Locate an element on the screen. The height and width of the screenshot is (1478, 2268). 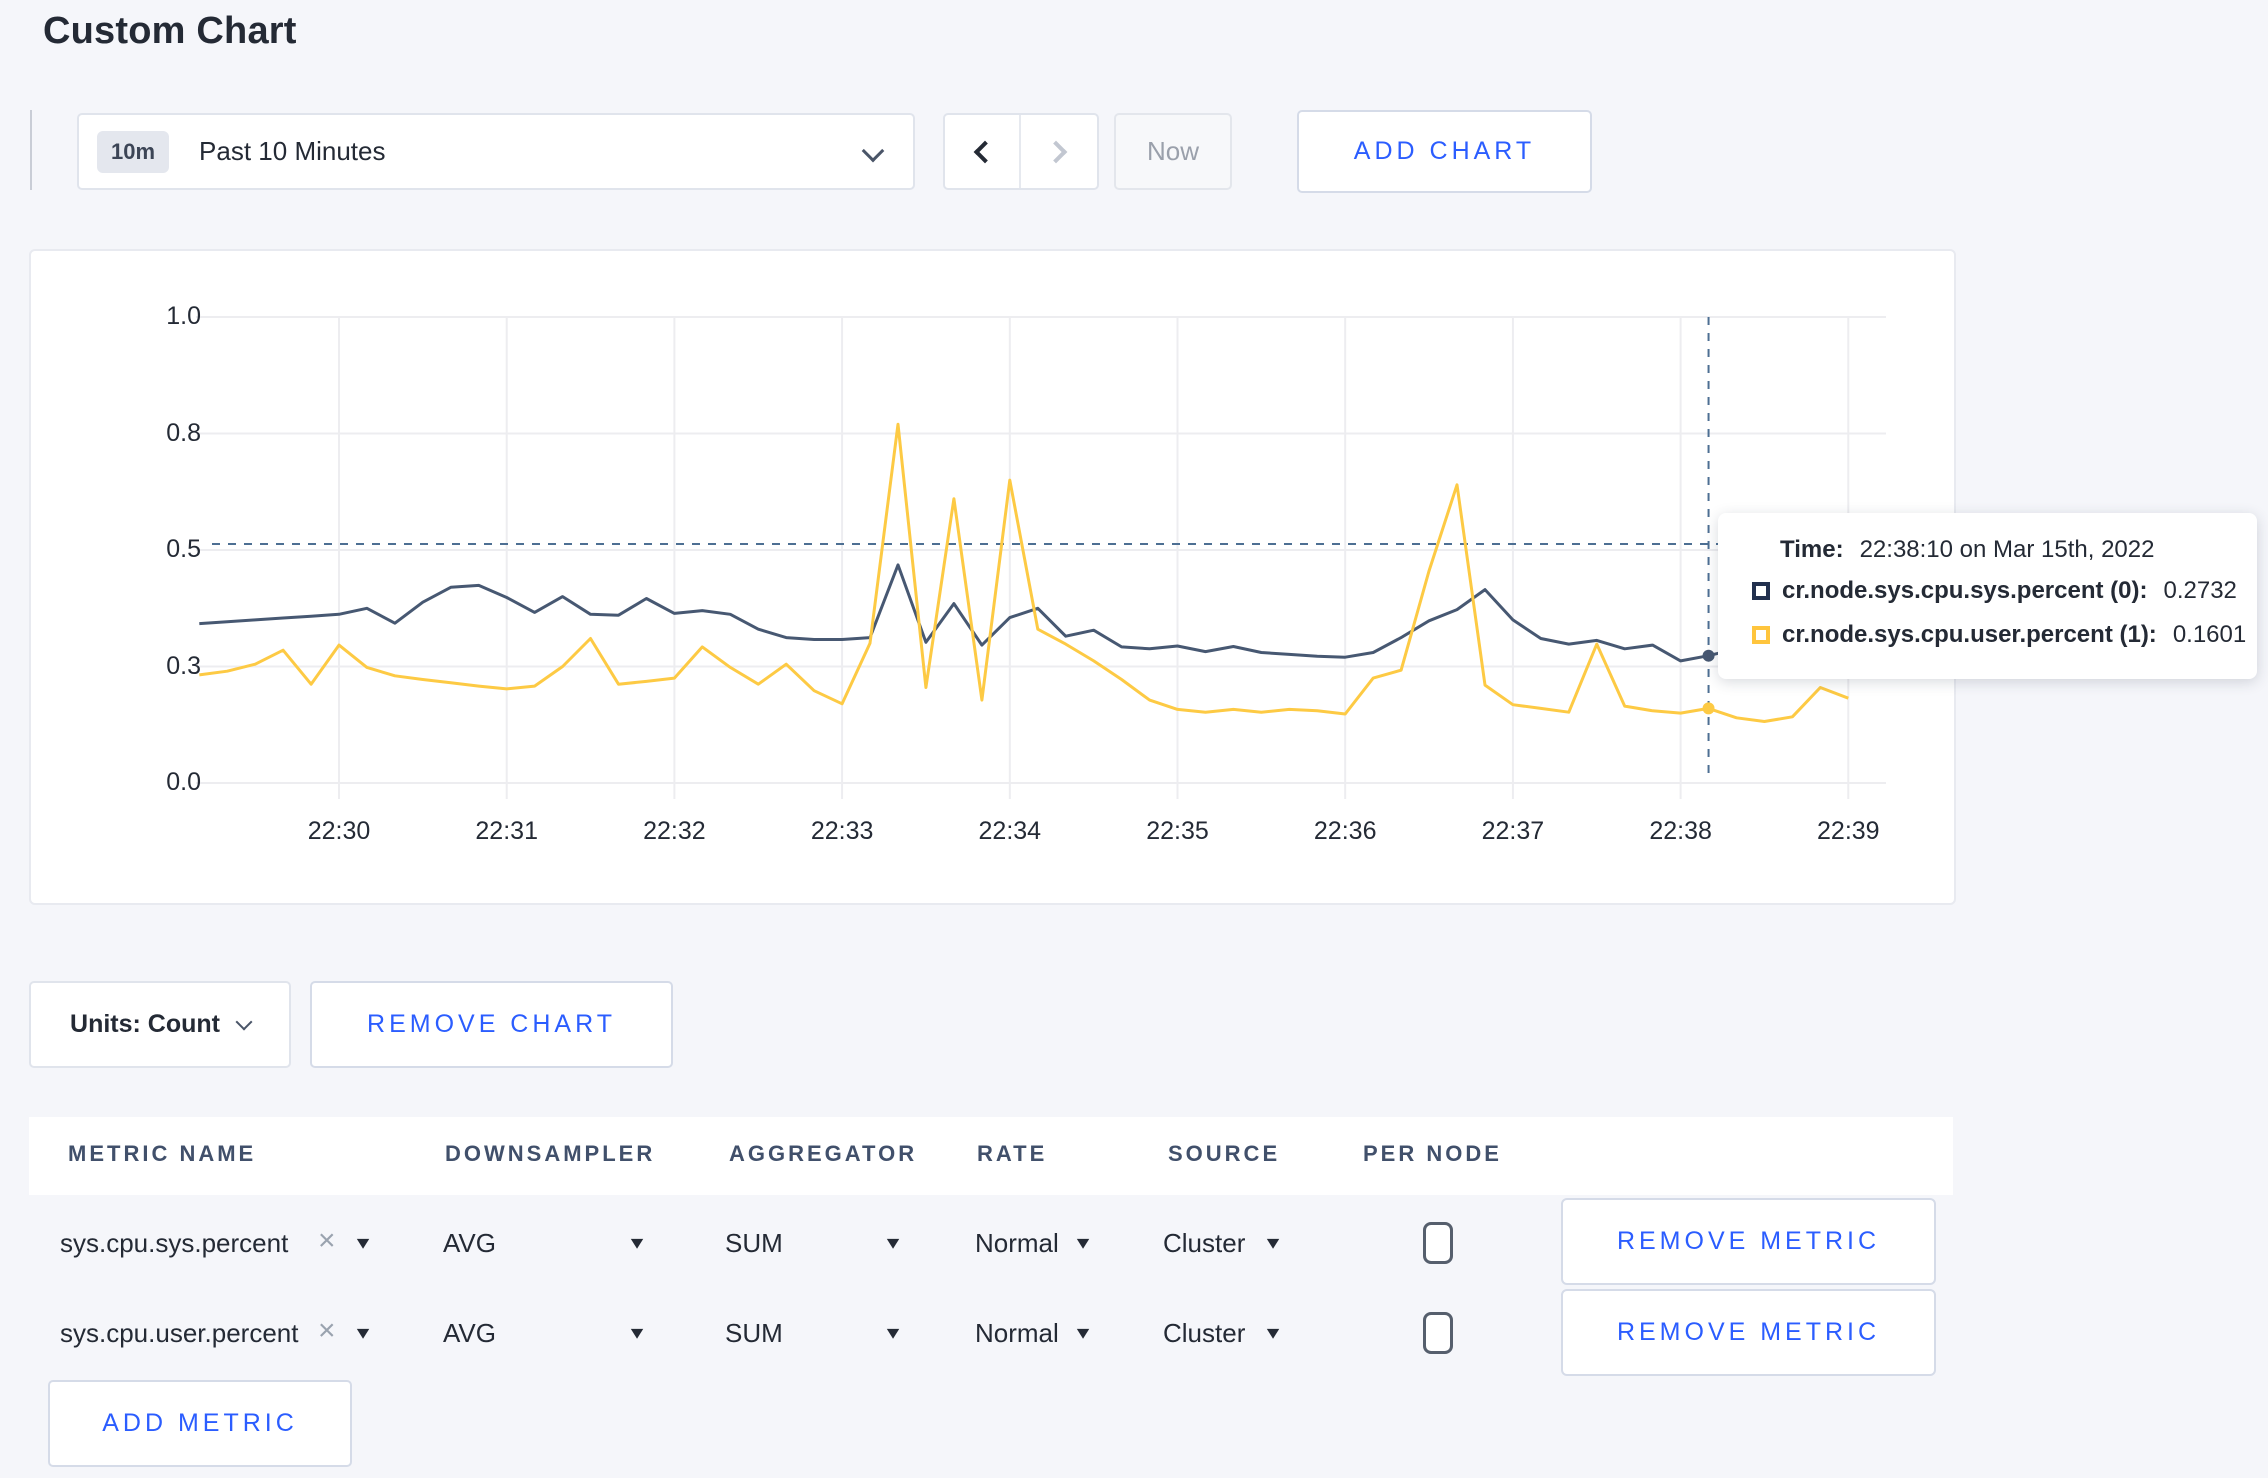
time-step-buttons is located at coordinates (1021, 151).